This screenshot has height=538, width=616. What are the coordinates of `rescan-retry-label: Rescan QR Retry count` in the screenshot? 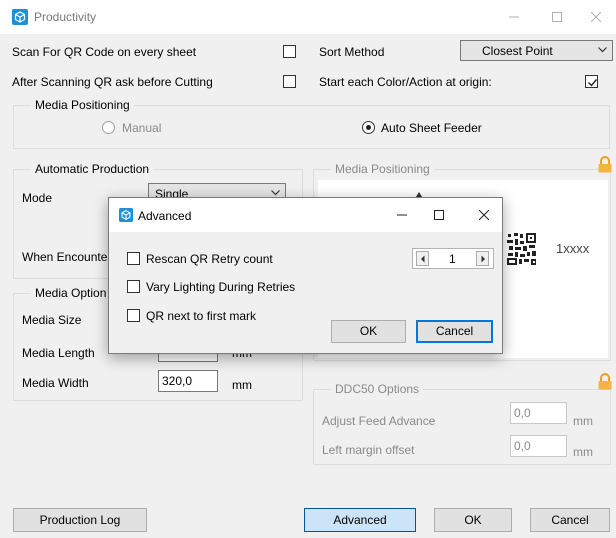 It's located at (209, 259).